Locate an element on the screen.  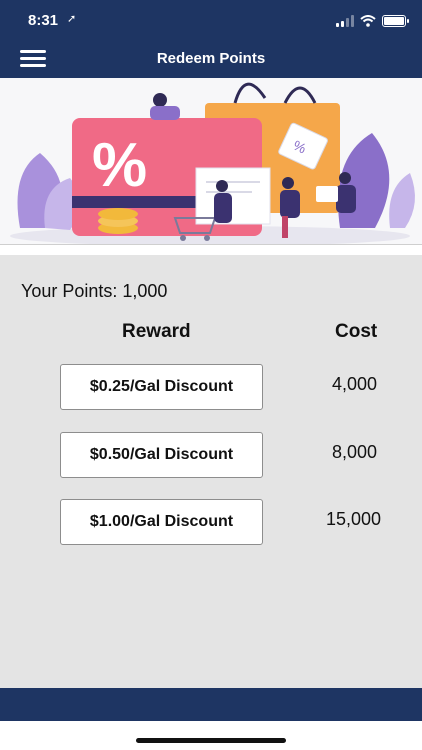
percent-sign: % is located at coordinates (119, 165).